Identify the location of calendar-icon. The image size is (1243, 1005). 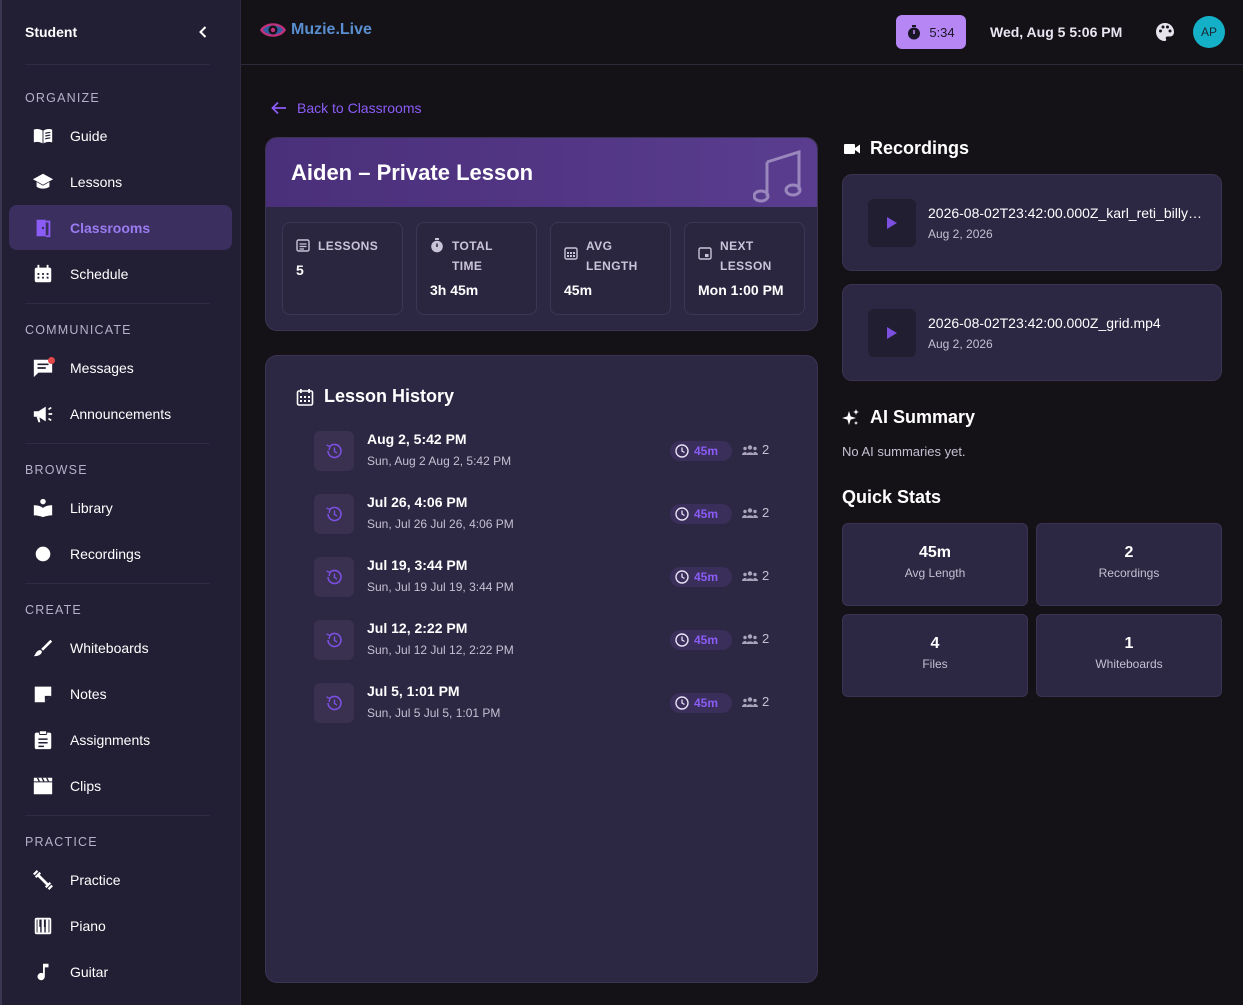
(305, 397).